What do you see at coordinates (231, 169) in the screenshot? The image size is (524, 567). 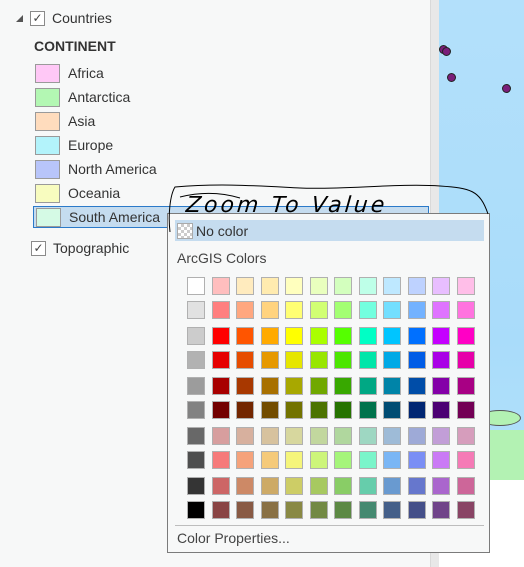 I see `legend-item: North America` at bounding box center [231, 169].